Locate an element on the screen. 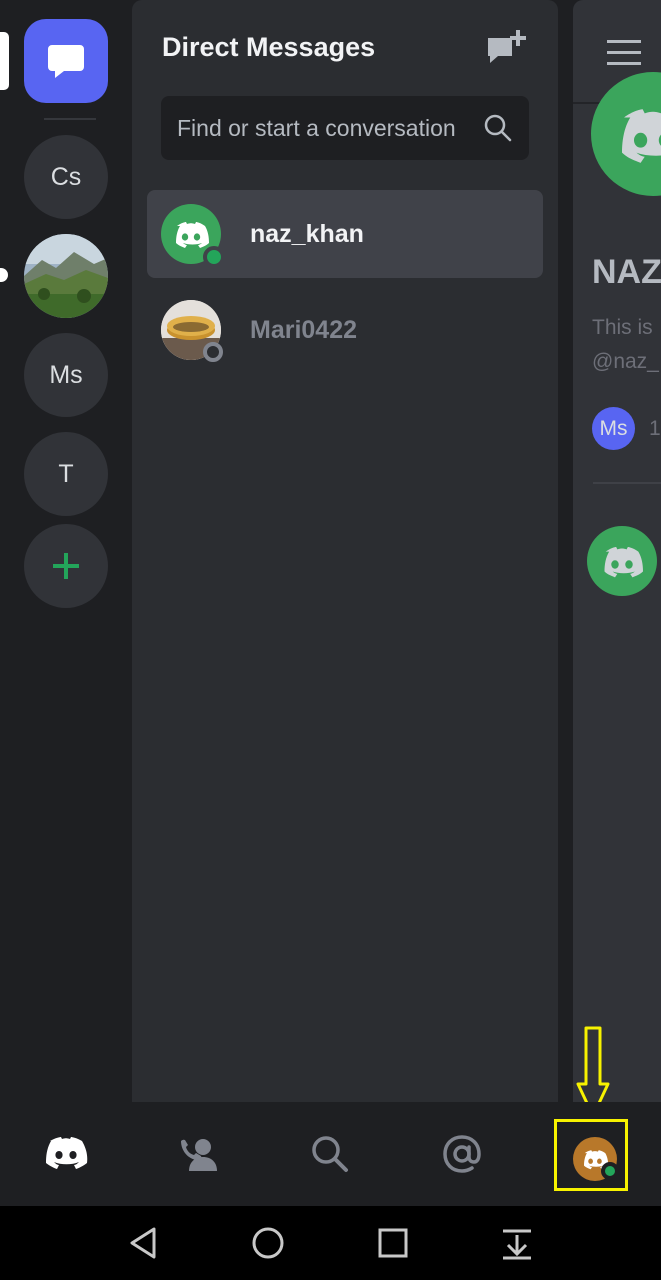 Image resolution: width=661 pixels, height=1280 pixels. chat-intro-line: This is is located at coordinates (622, 327).